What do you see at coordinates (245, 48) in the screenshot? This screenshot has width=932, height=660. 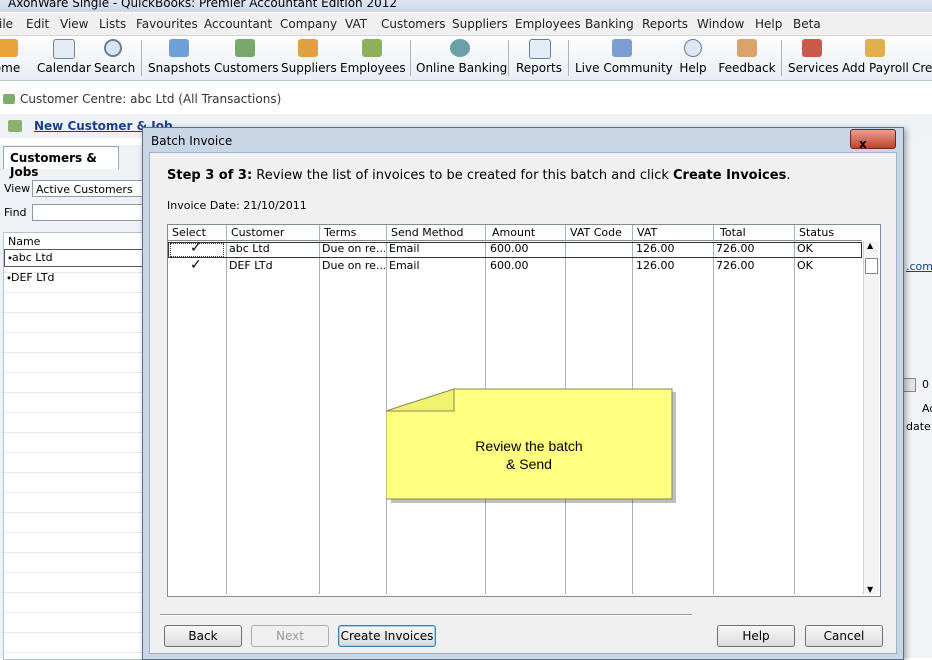 I see `customers-icon` at bounding box center [245, 48].